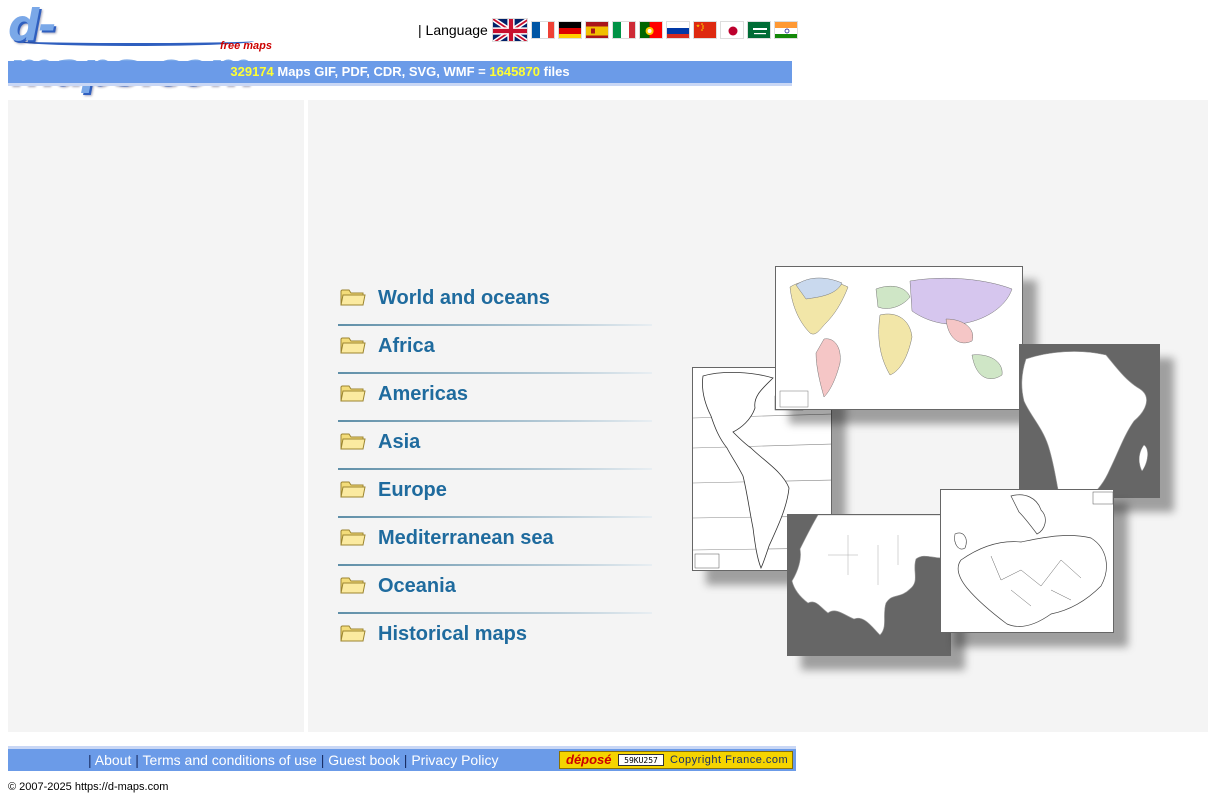 This screenshot has width=1208, height=801. Describe the element at coordinates (704, 30) in the screenshot. I see `chinese-flag-icon` at that location.